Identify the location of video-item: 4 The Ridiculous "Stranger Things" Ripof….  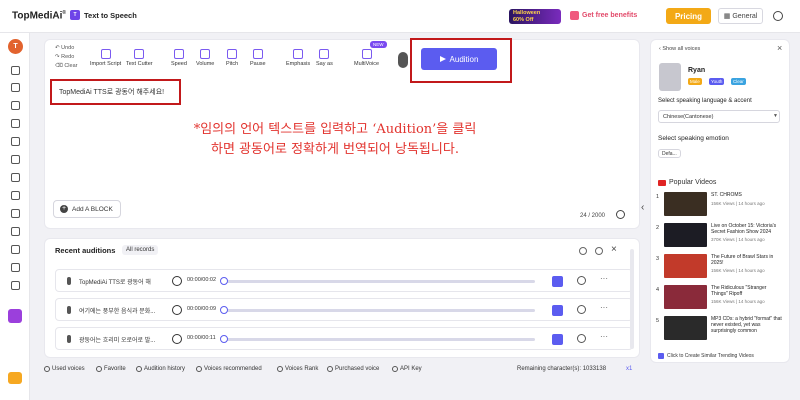
(720, 298).